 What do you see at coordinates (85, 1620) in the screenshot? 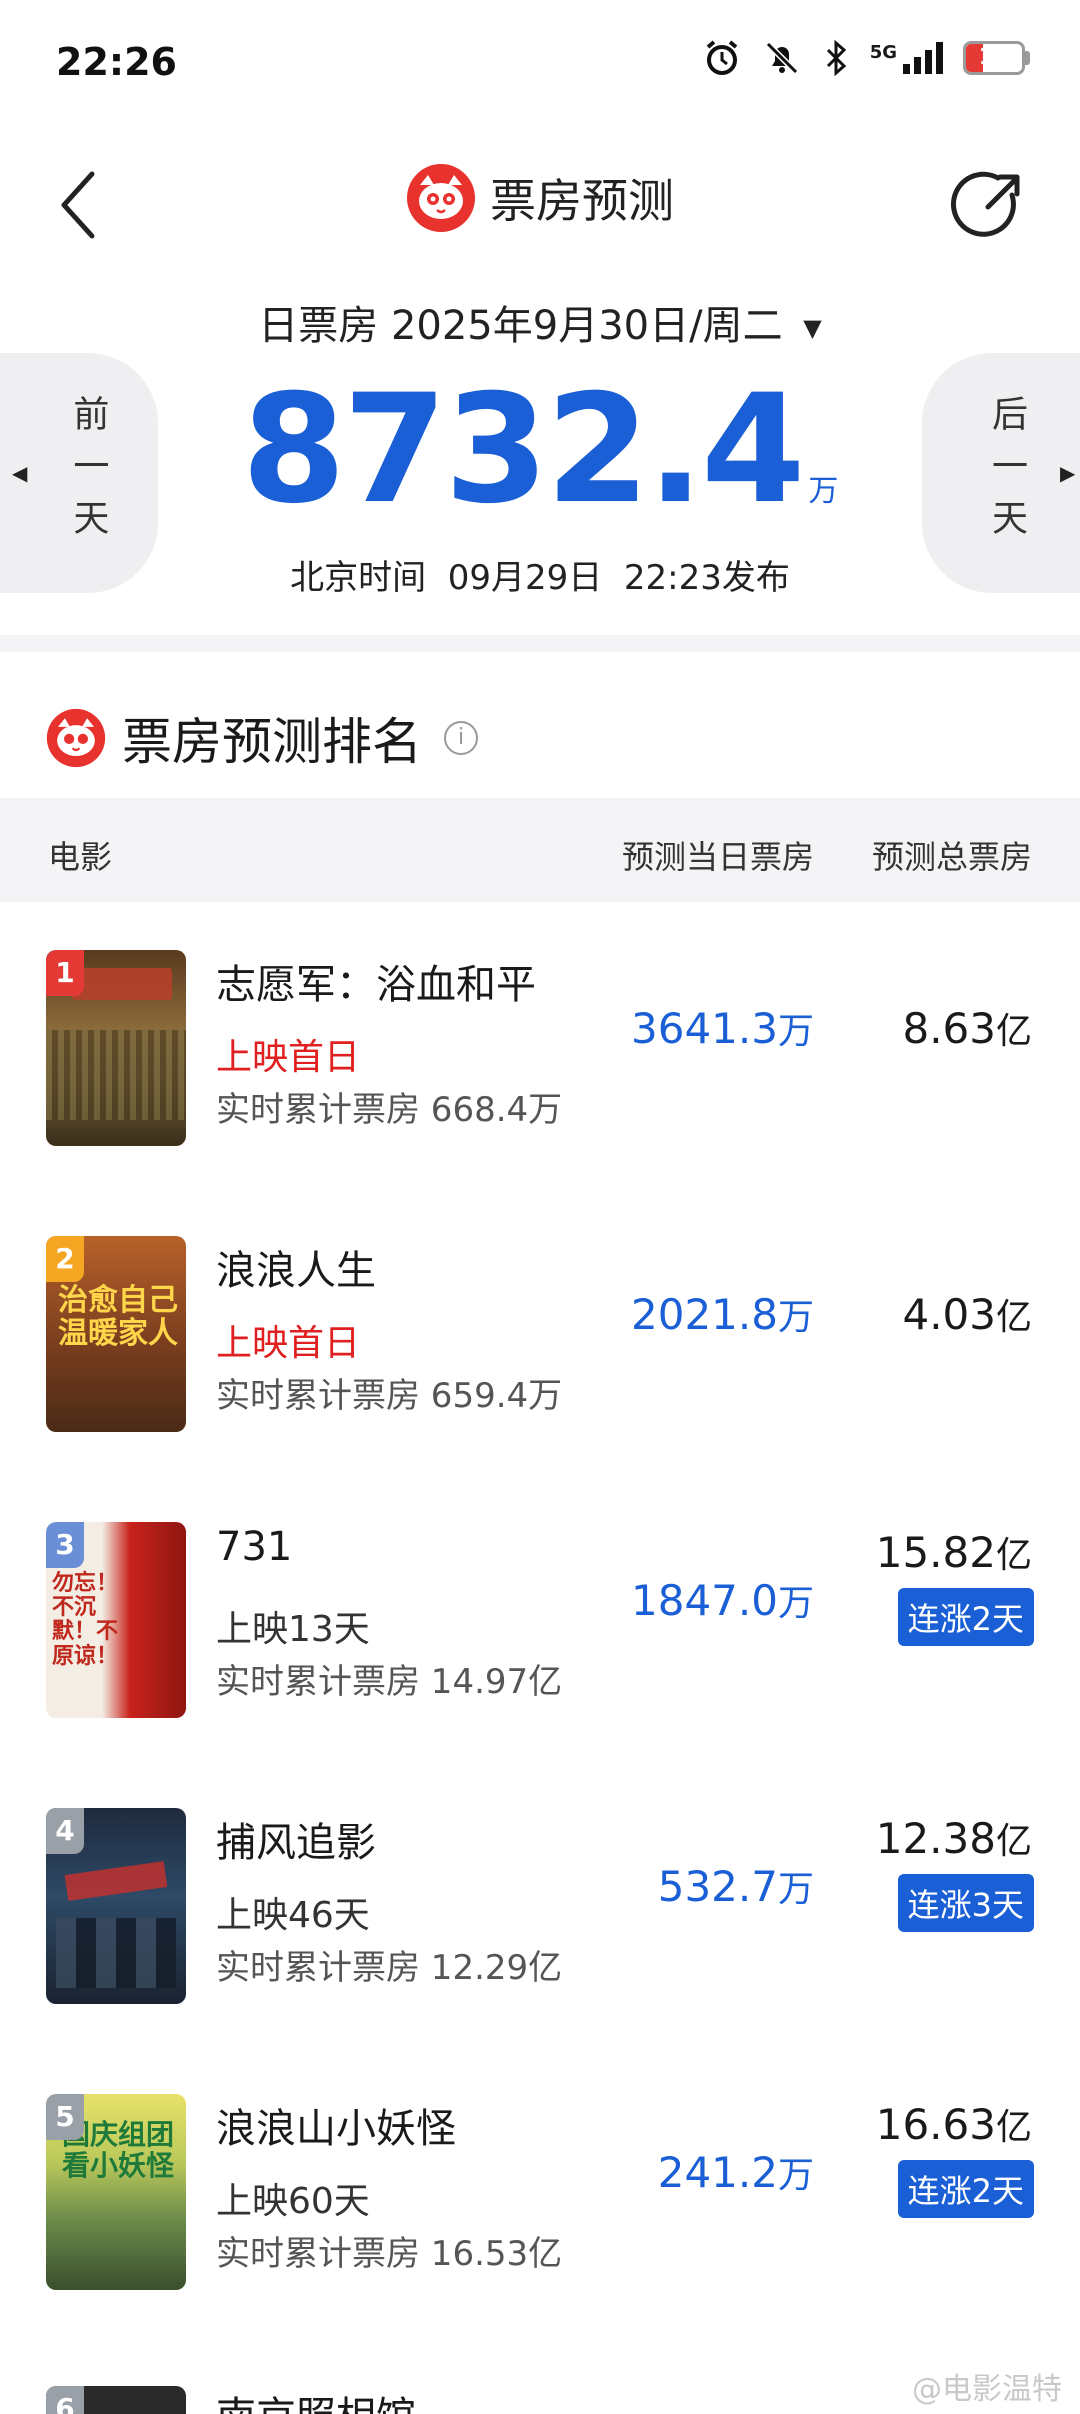
I see `poster-text: 勿忘！不沉默！不原谅！` at bounding box center [85, 1620].